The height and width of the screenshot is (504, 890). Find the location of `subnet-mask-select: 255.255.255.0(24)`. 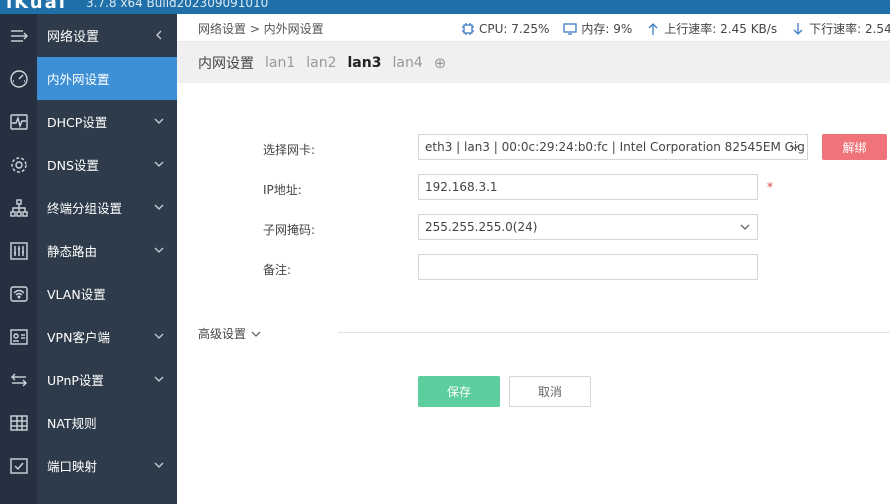

subnet-mask-select: 255.255.255.0(24) is located at coordinates (588, 227).